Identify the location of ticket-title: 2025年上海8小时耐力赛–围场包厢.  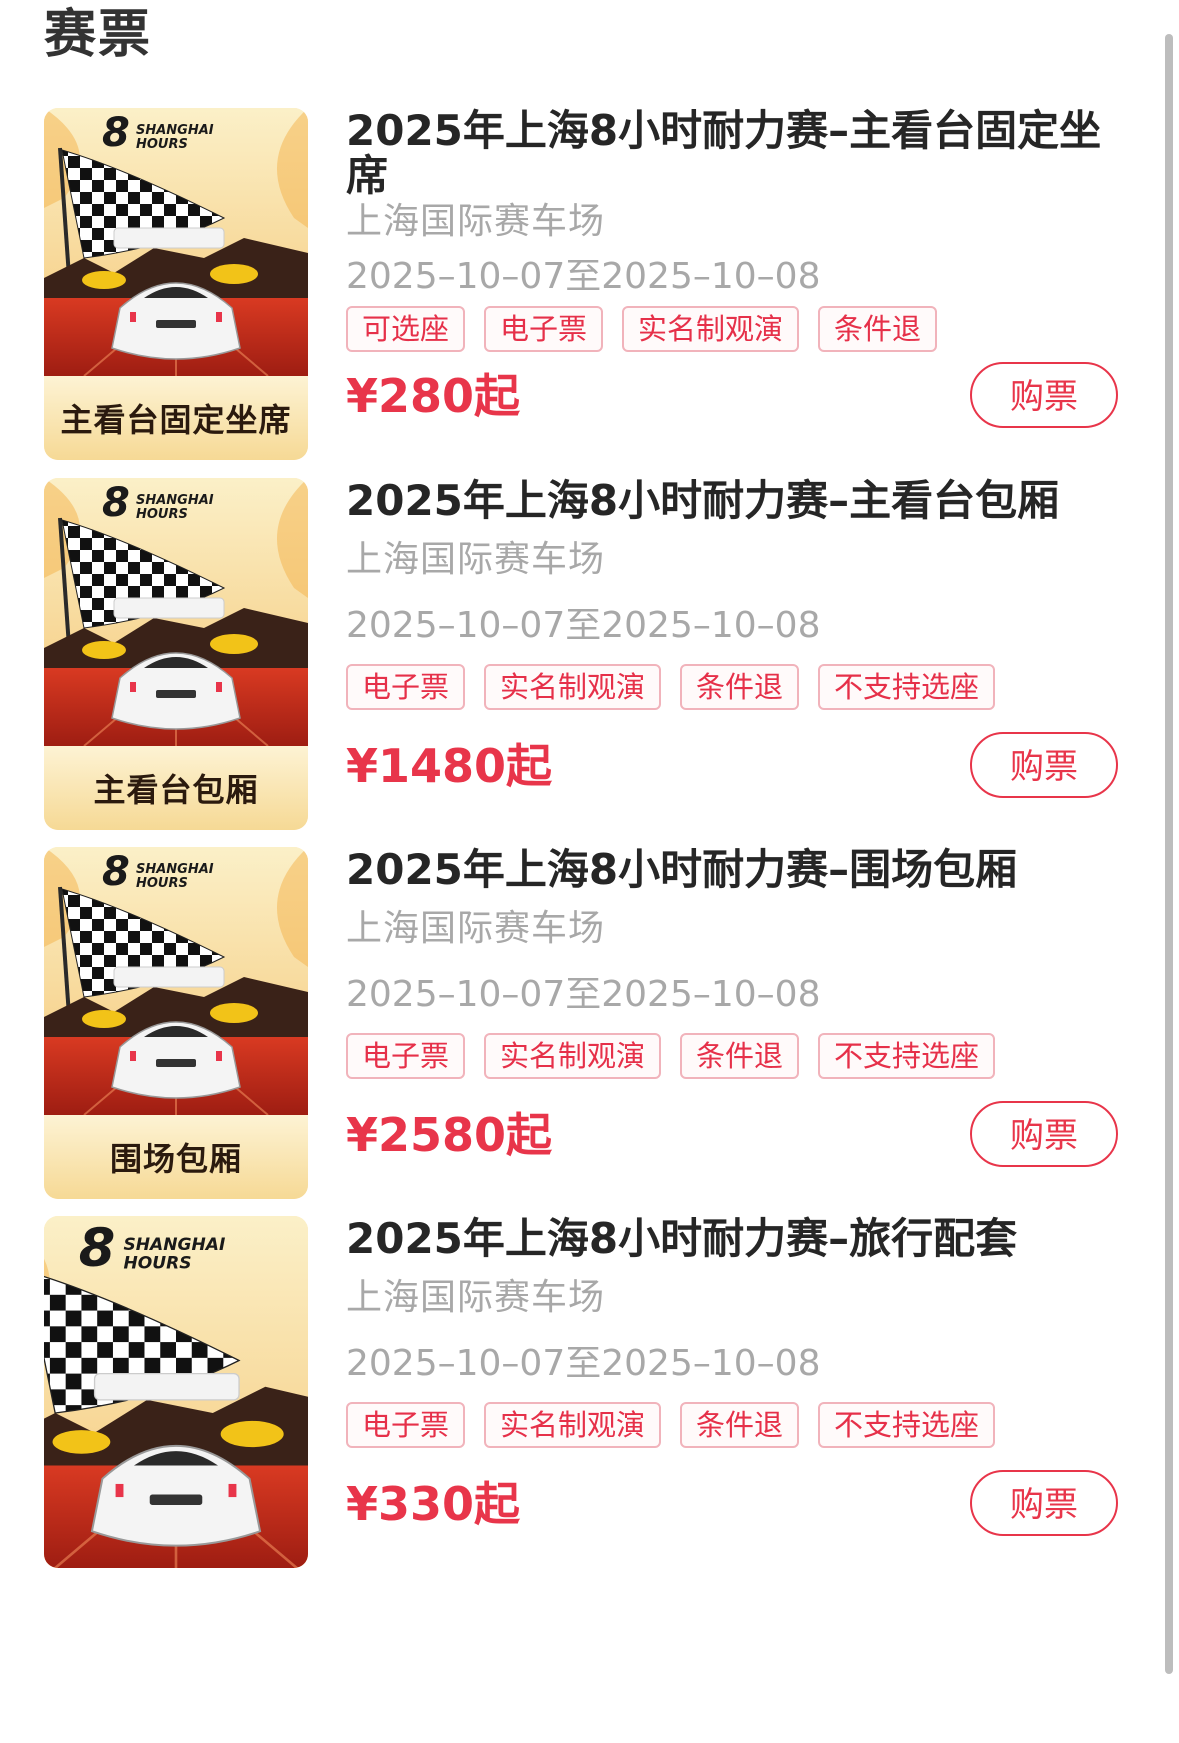
(726, 869).